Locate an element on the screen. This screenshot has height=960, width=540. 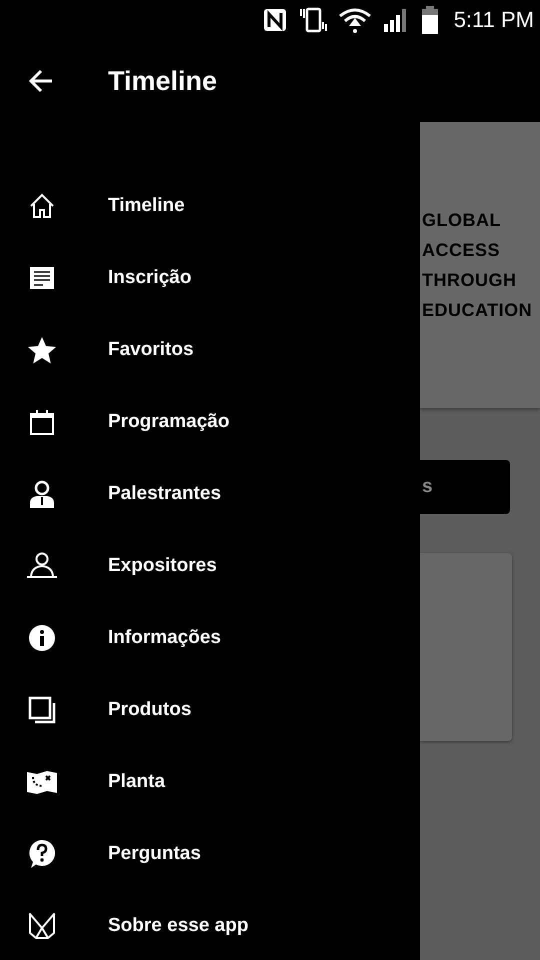
vibrate-icon is located at coordinates (313, 20).